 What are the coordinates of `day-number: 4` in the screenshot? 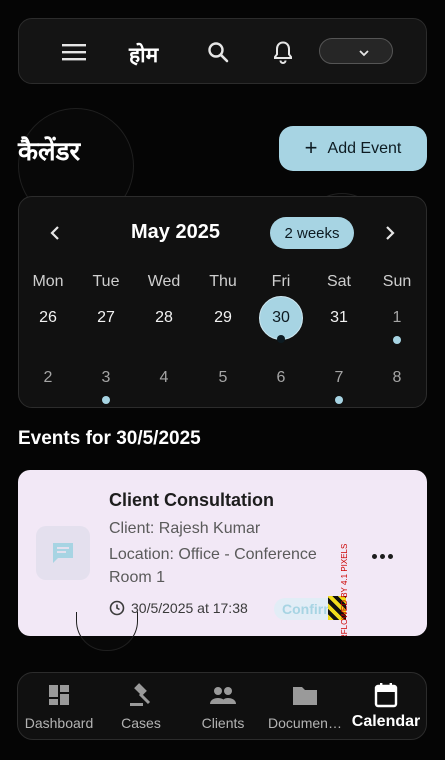 It's located at (164, 377).